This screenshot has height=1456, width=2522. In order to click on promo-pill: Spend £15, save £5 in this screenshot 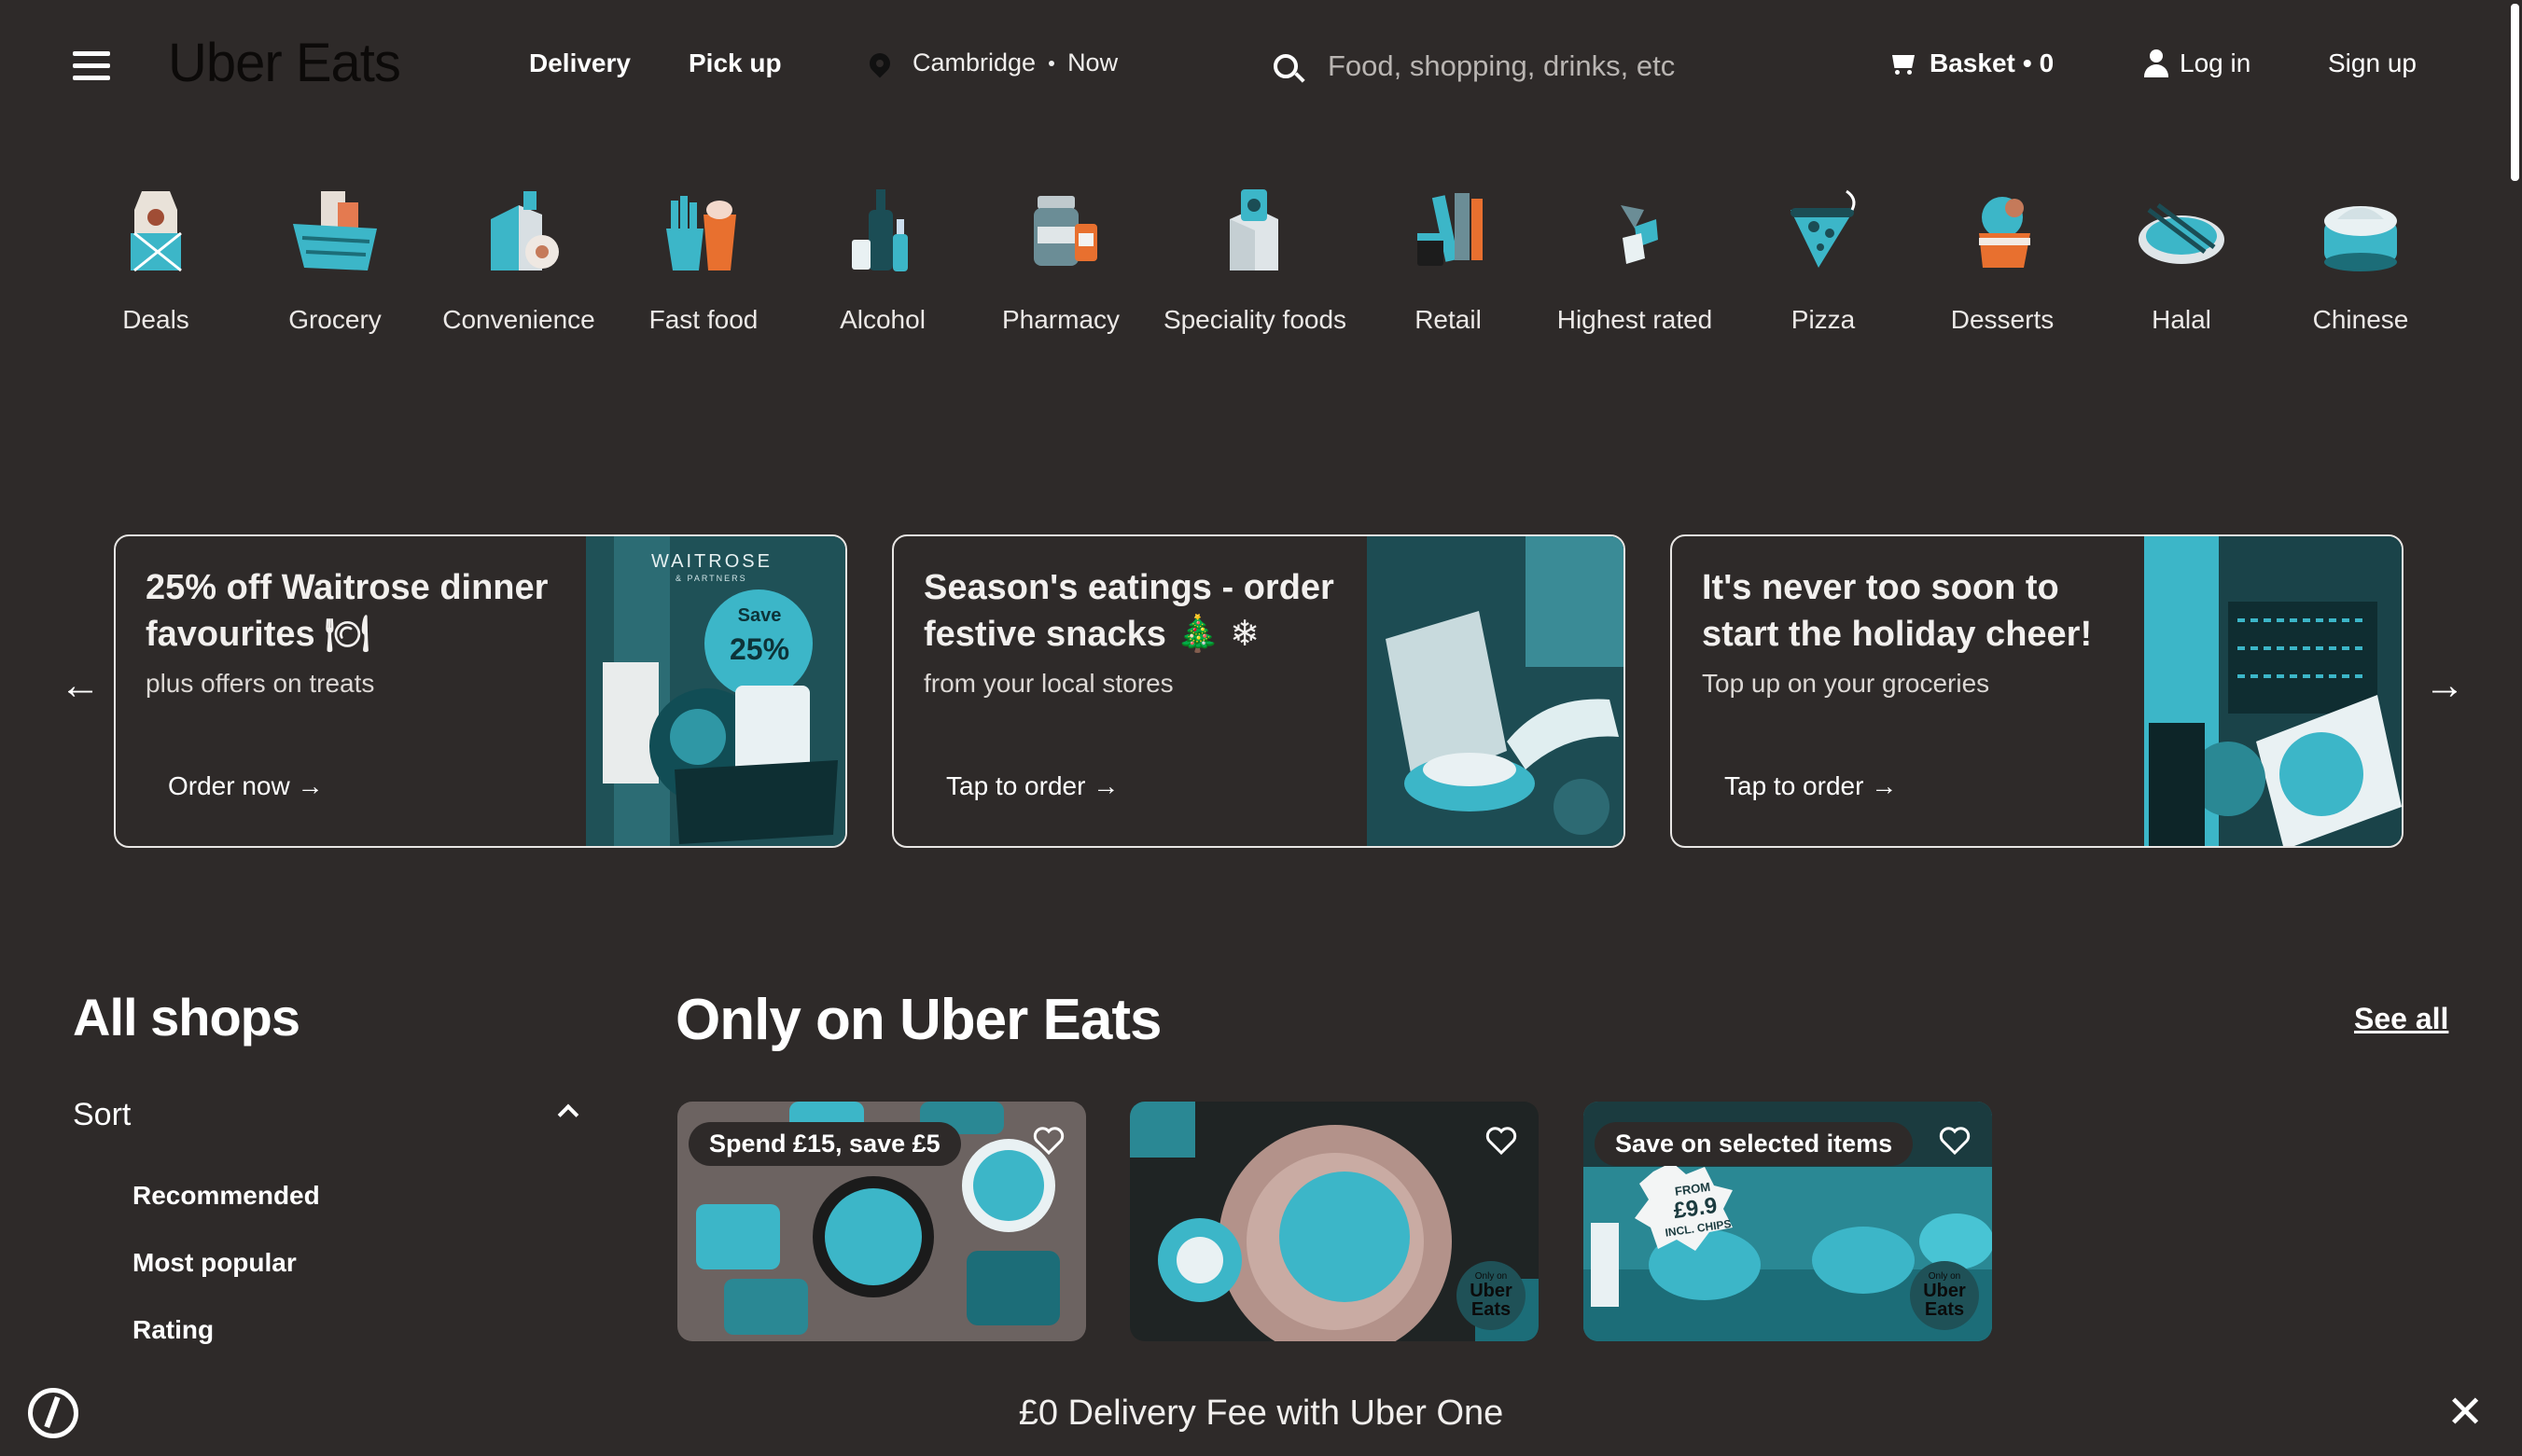, I will do `click(825, 1144)`.